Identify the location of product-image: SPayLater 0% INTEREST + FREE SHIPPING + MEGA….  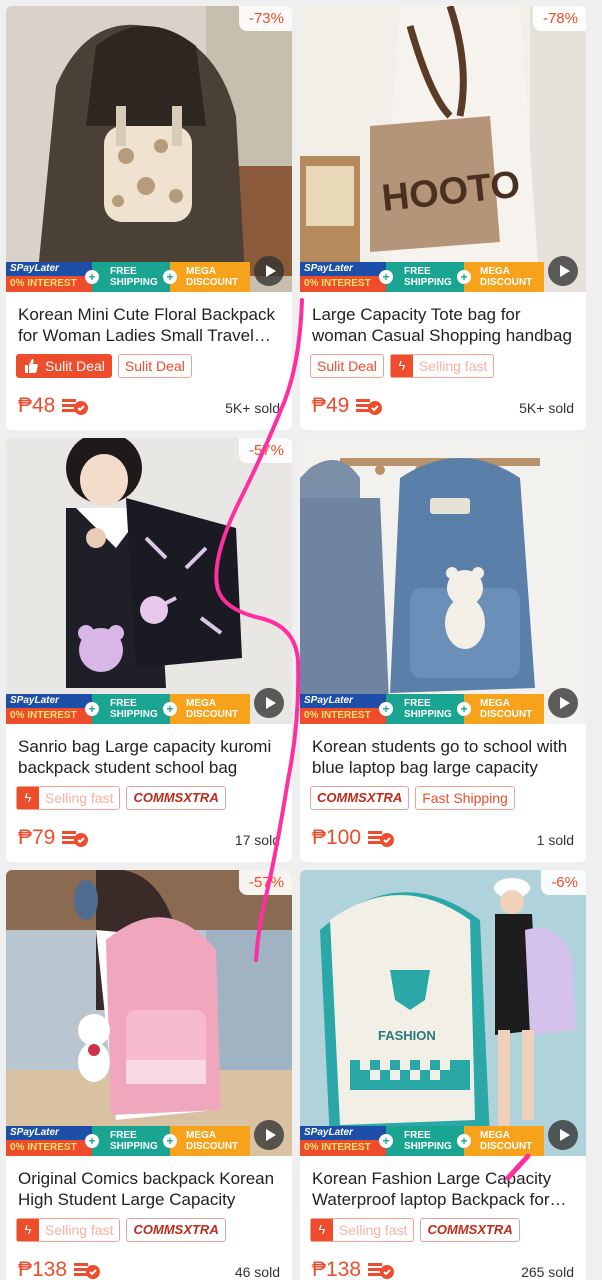
(443, 581).